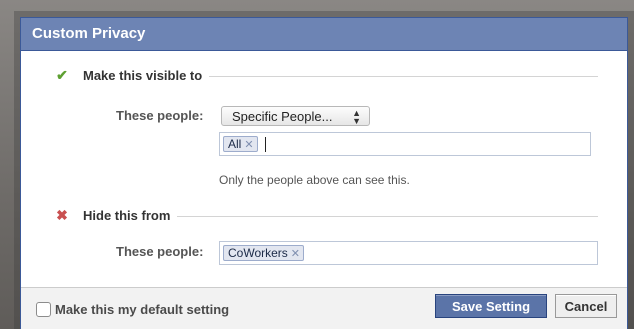 The image size is (634, 329). I want to click on default-setting-checkbox, so click(43, 309).